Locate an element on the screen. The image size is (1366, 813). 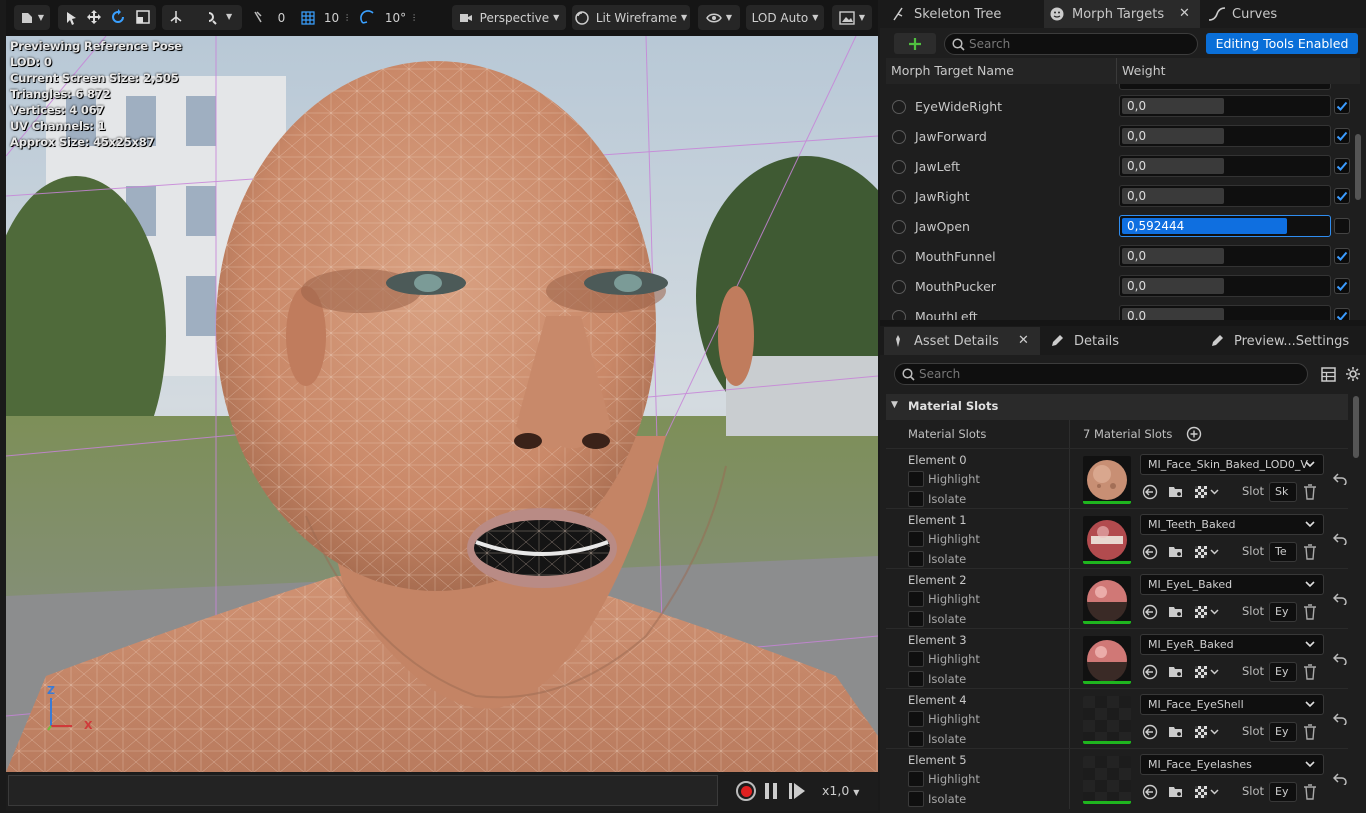
tab-preview-settings: Preview...Settings is located at coordinates (1284, 341).